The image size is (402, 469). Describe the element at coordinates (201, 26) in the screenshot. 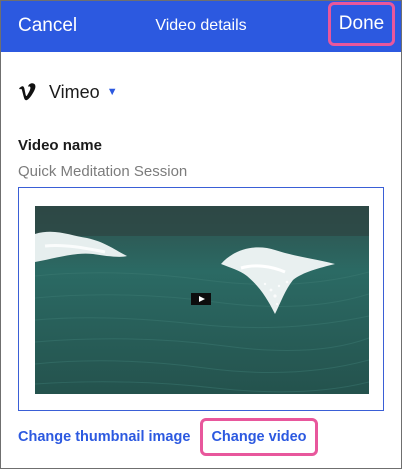

I see `top-bar: Cancel Video details Done` at that location.